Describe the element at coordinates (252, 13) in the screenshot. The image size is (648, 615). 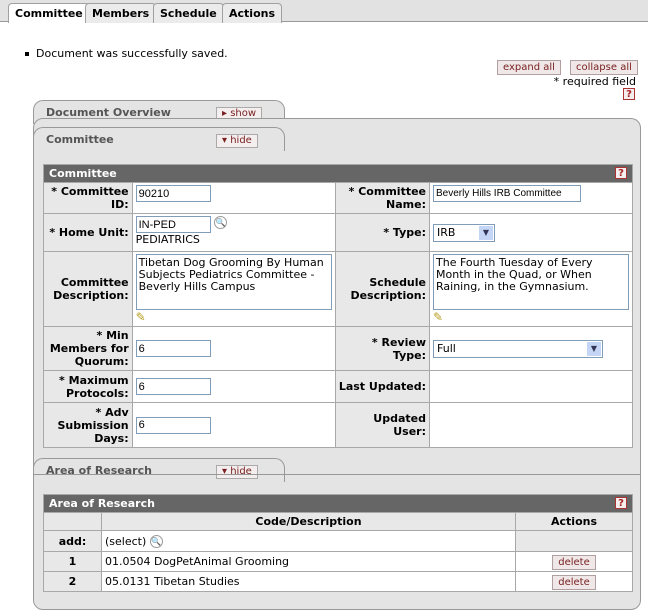
I see `tab-actions: Actions` at that location.